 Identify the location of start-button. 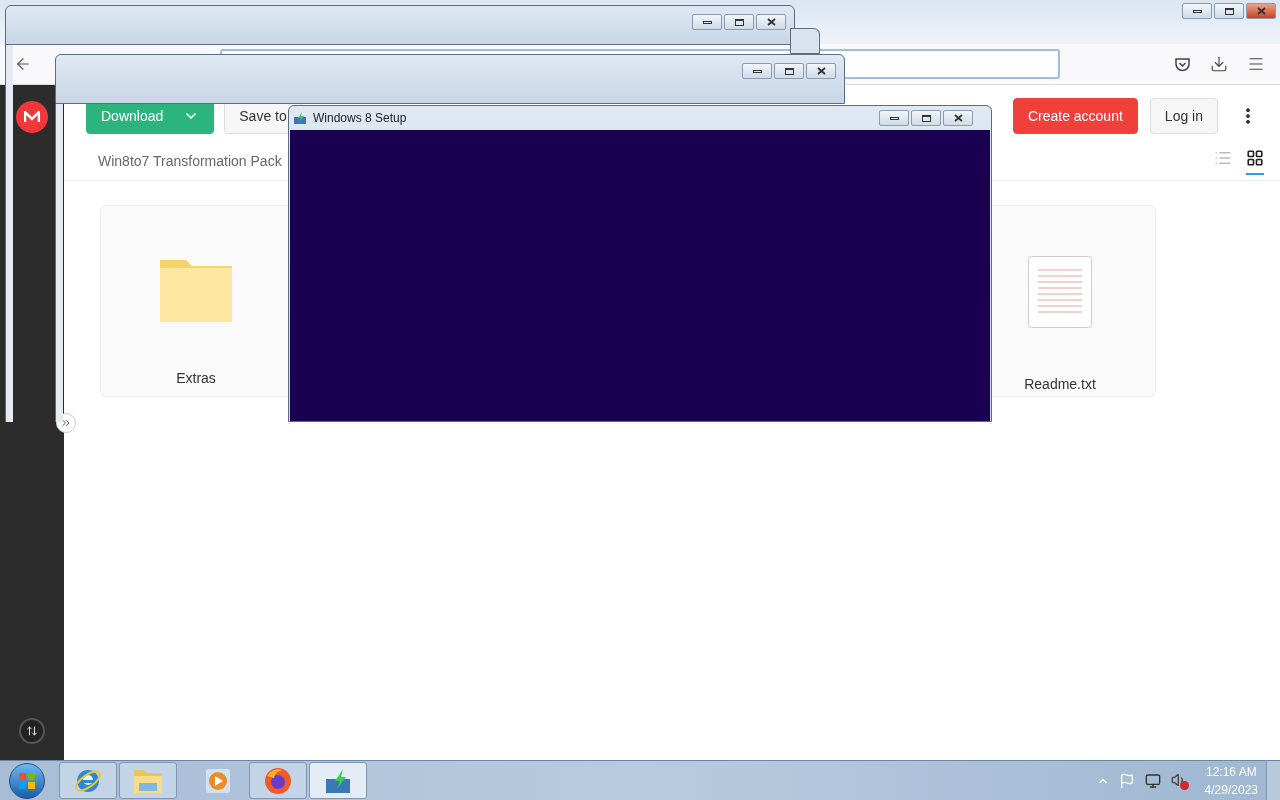
(27, 780).